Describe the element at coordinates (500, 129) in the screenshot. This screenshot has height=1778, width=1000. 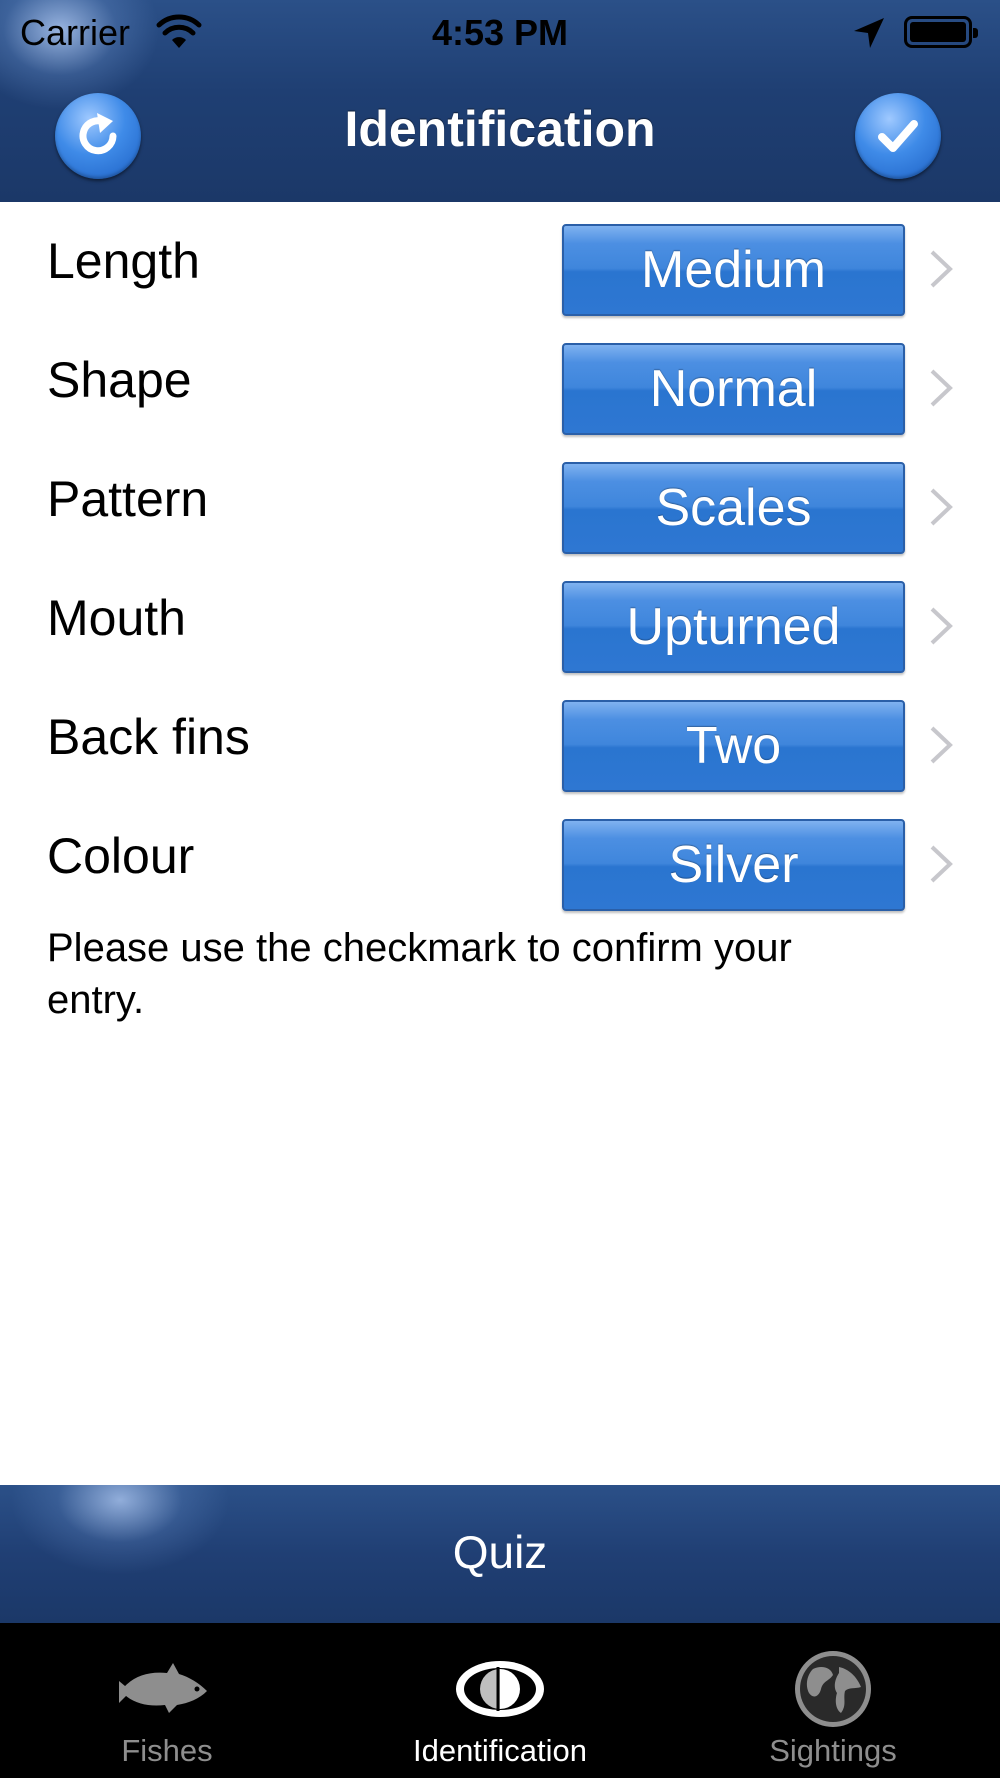
I see `page-title: Identification` at that location.